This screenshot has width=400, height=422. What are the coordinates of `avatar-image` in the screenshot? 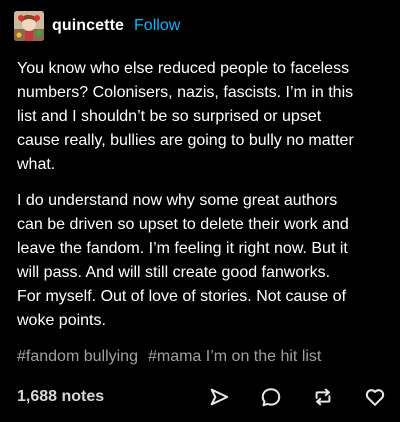 It's located at (29, 26).